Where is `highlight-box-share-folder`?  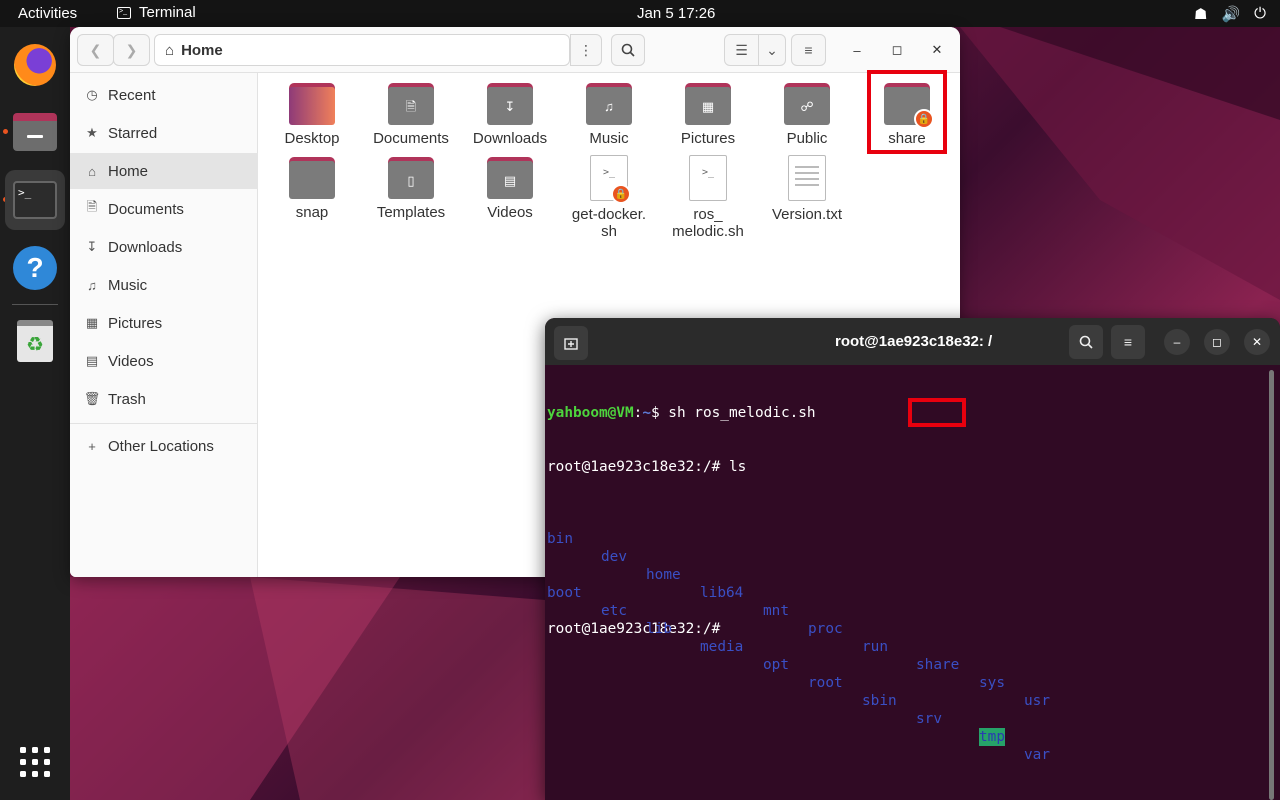
highlight-box-share-folder is located at coordinates (907, 112).